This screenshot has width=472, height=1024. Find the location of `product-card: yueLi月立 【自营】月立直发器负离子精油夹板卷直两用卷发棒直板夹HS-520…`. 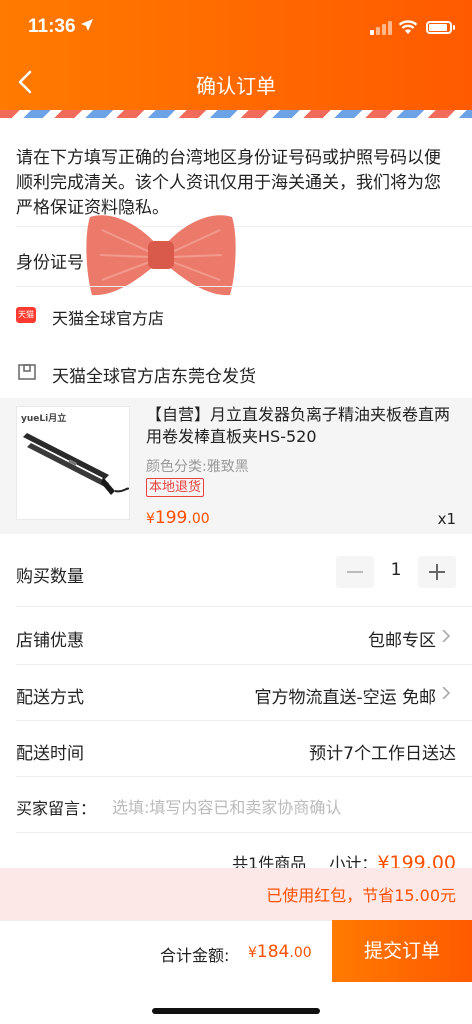

product-card: yueLi月立 【自营】月立直发器负离子精油夹板卷直两用卷发棒直板夹HS-520… is located at coordinates (236, 466).